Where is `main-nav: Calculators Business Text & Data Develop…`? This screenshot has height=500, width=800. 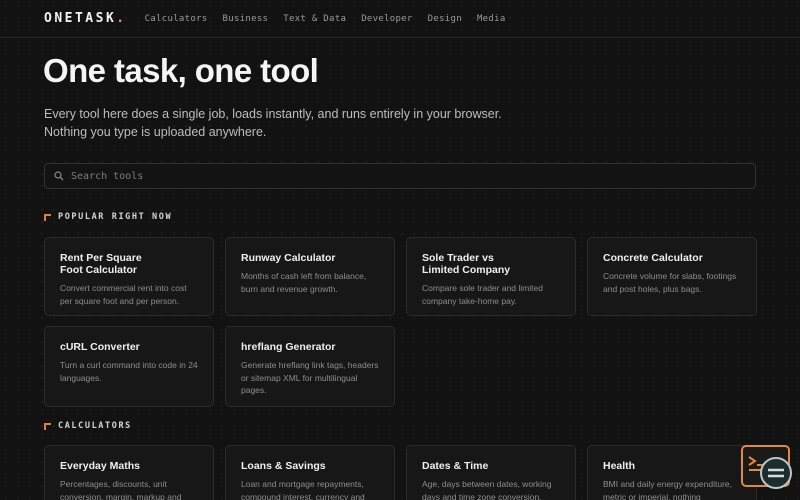
main-nav: Calculators Business Text & Data Develop… is located at coordinates (333, 19).